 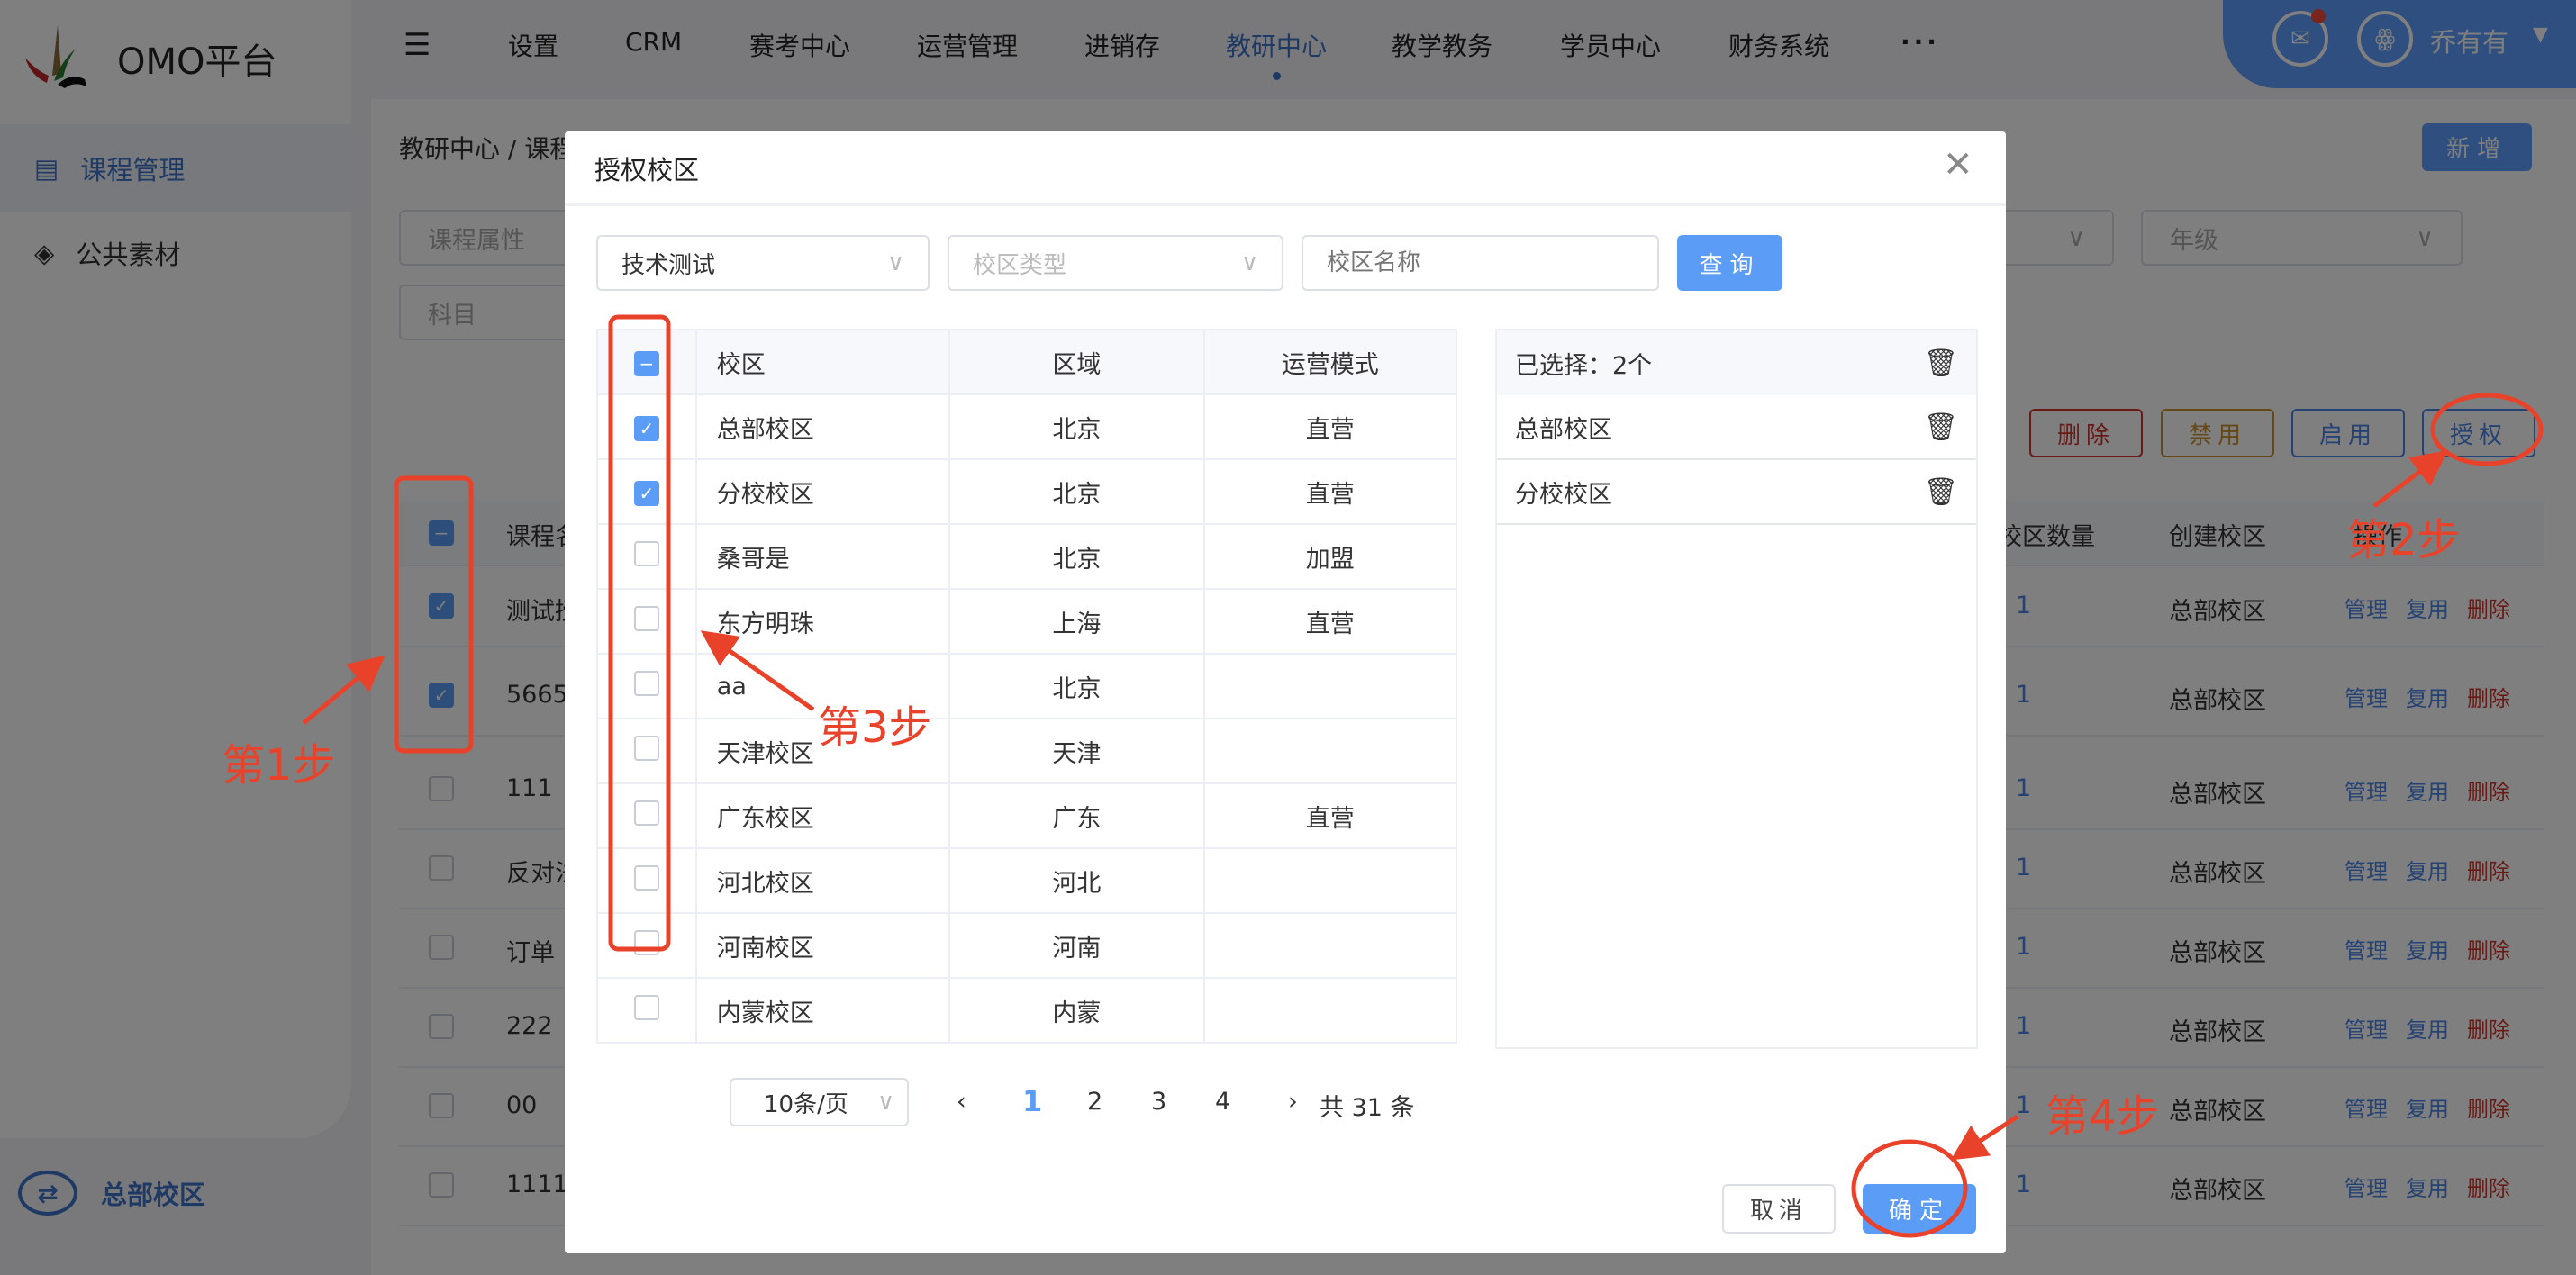 What do you see at coordinates (875, 728) in the screenshot?
I see `annotation-step3: 第3步` at bounding box center [875, 728].